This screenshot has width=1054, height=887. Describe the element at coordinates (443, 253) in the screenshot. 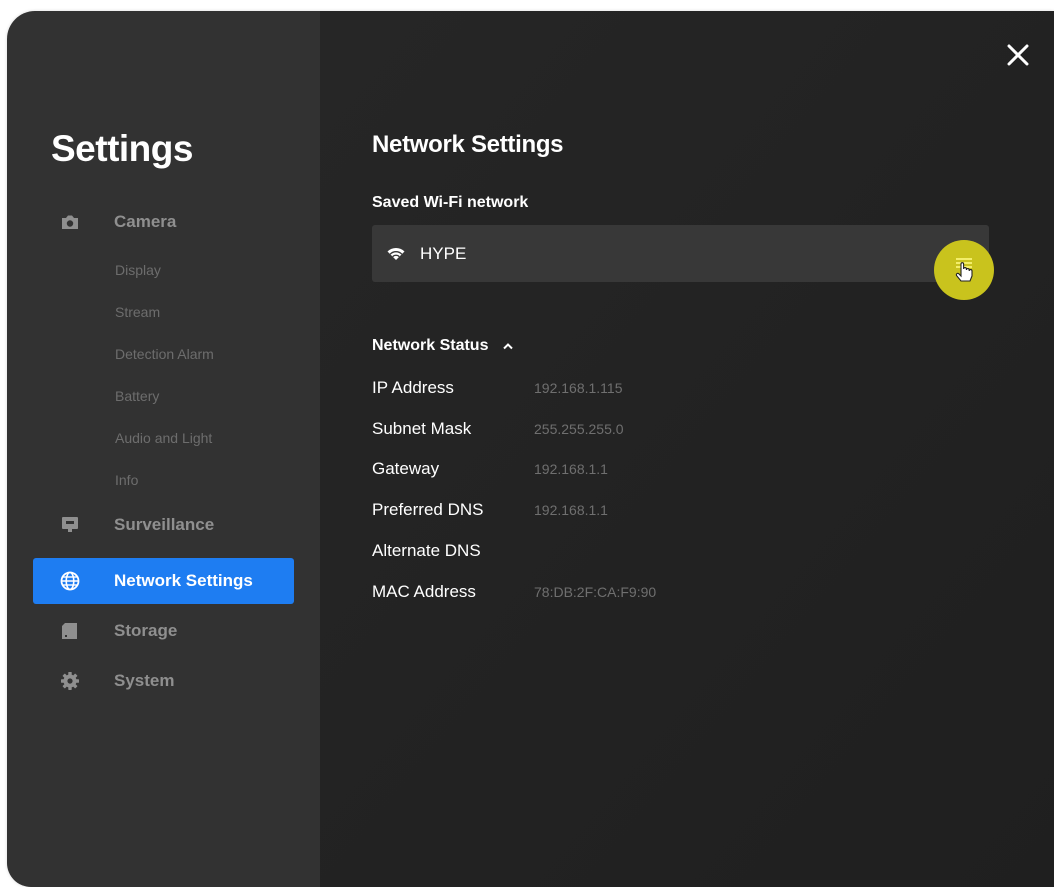

I see `wifi-network-name: HYPE` at that location.